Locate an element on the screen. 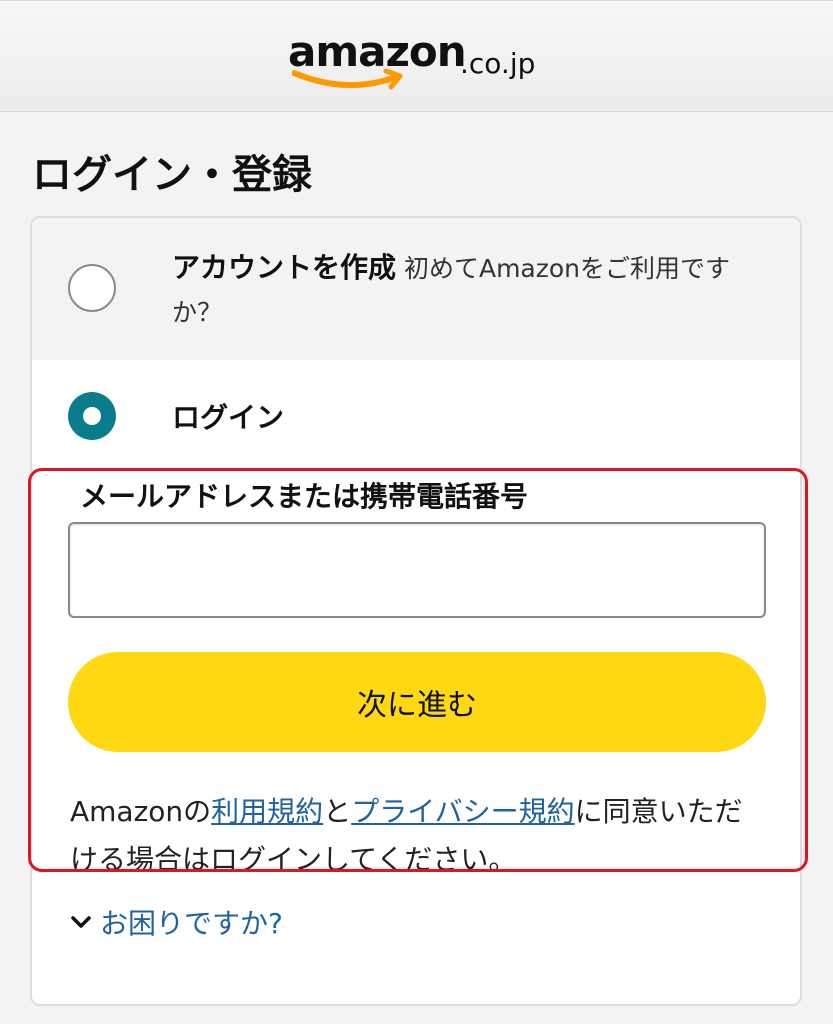  help-label: お困りですか? is located at coordinates (191, 923).